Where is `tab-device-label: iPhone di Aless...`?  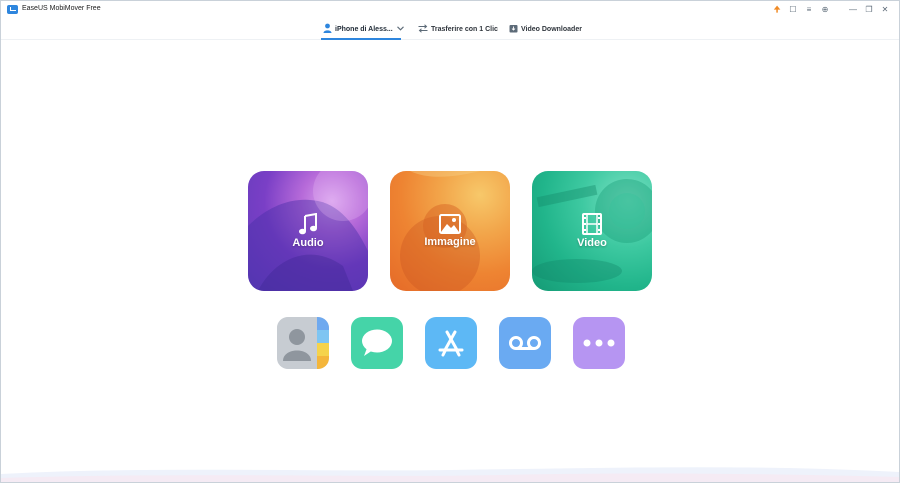 tab-device-label: iPhone di Aless... is located at coordinates (364, 29).